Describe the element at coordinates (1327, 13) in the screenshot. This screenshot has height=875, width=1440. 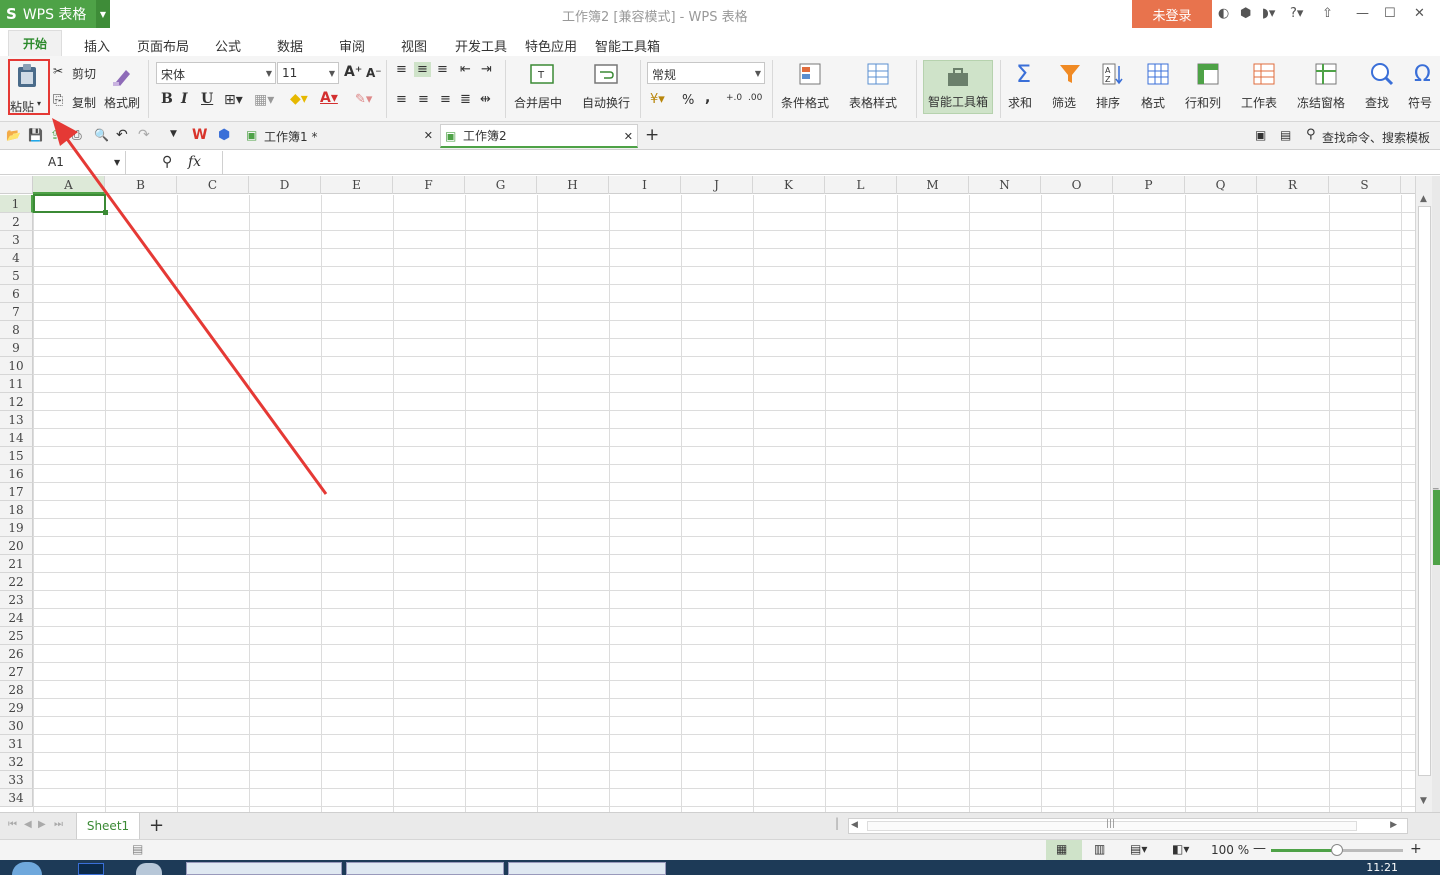
I see `upload-icon: ⇧` at that location.